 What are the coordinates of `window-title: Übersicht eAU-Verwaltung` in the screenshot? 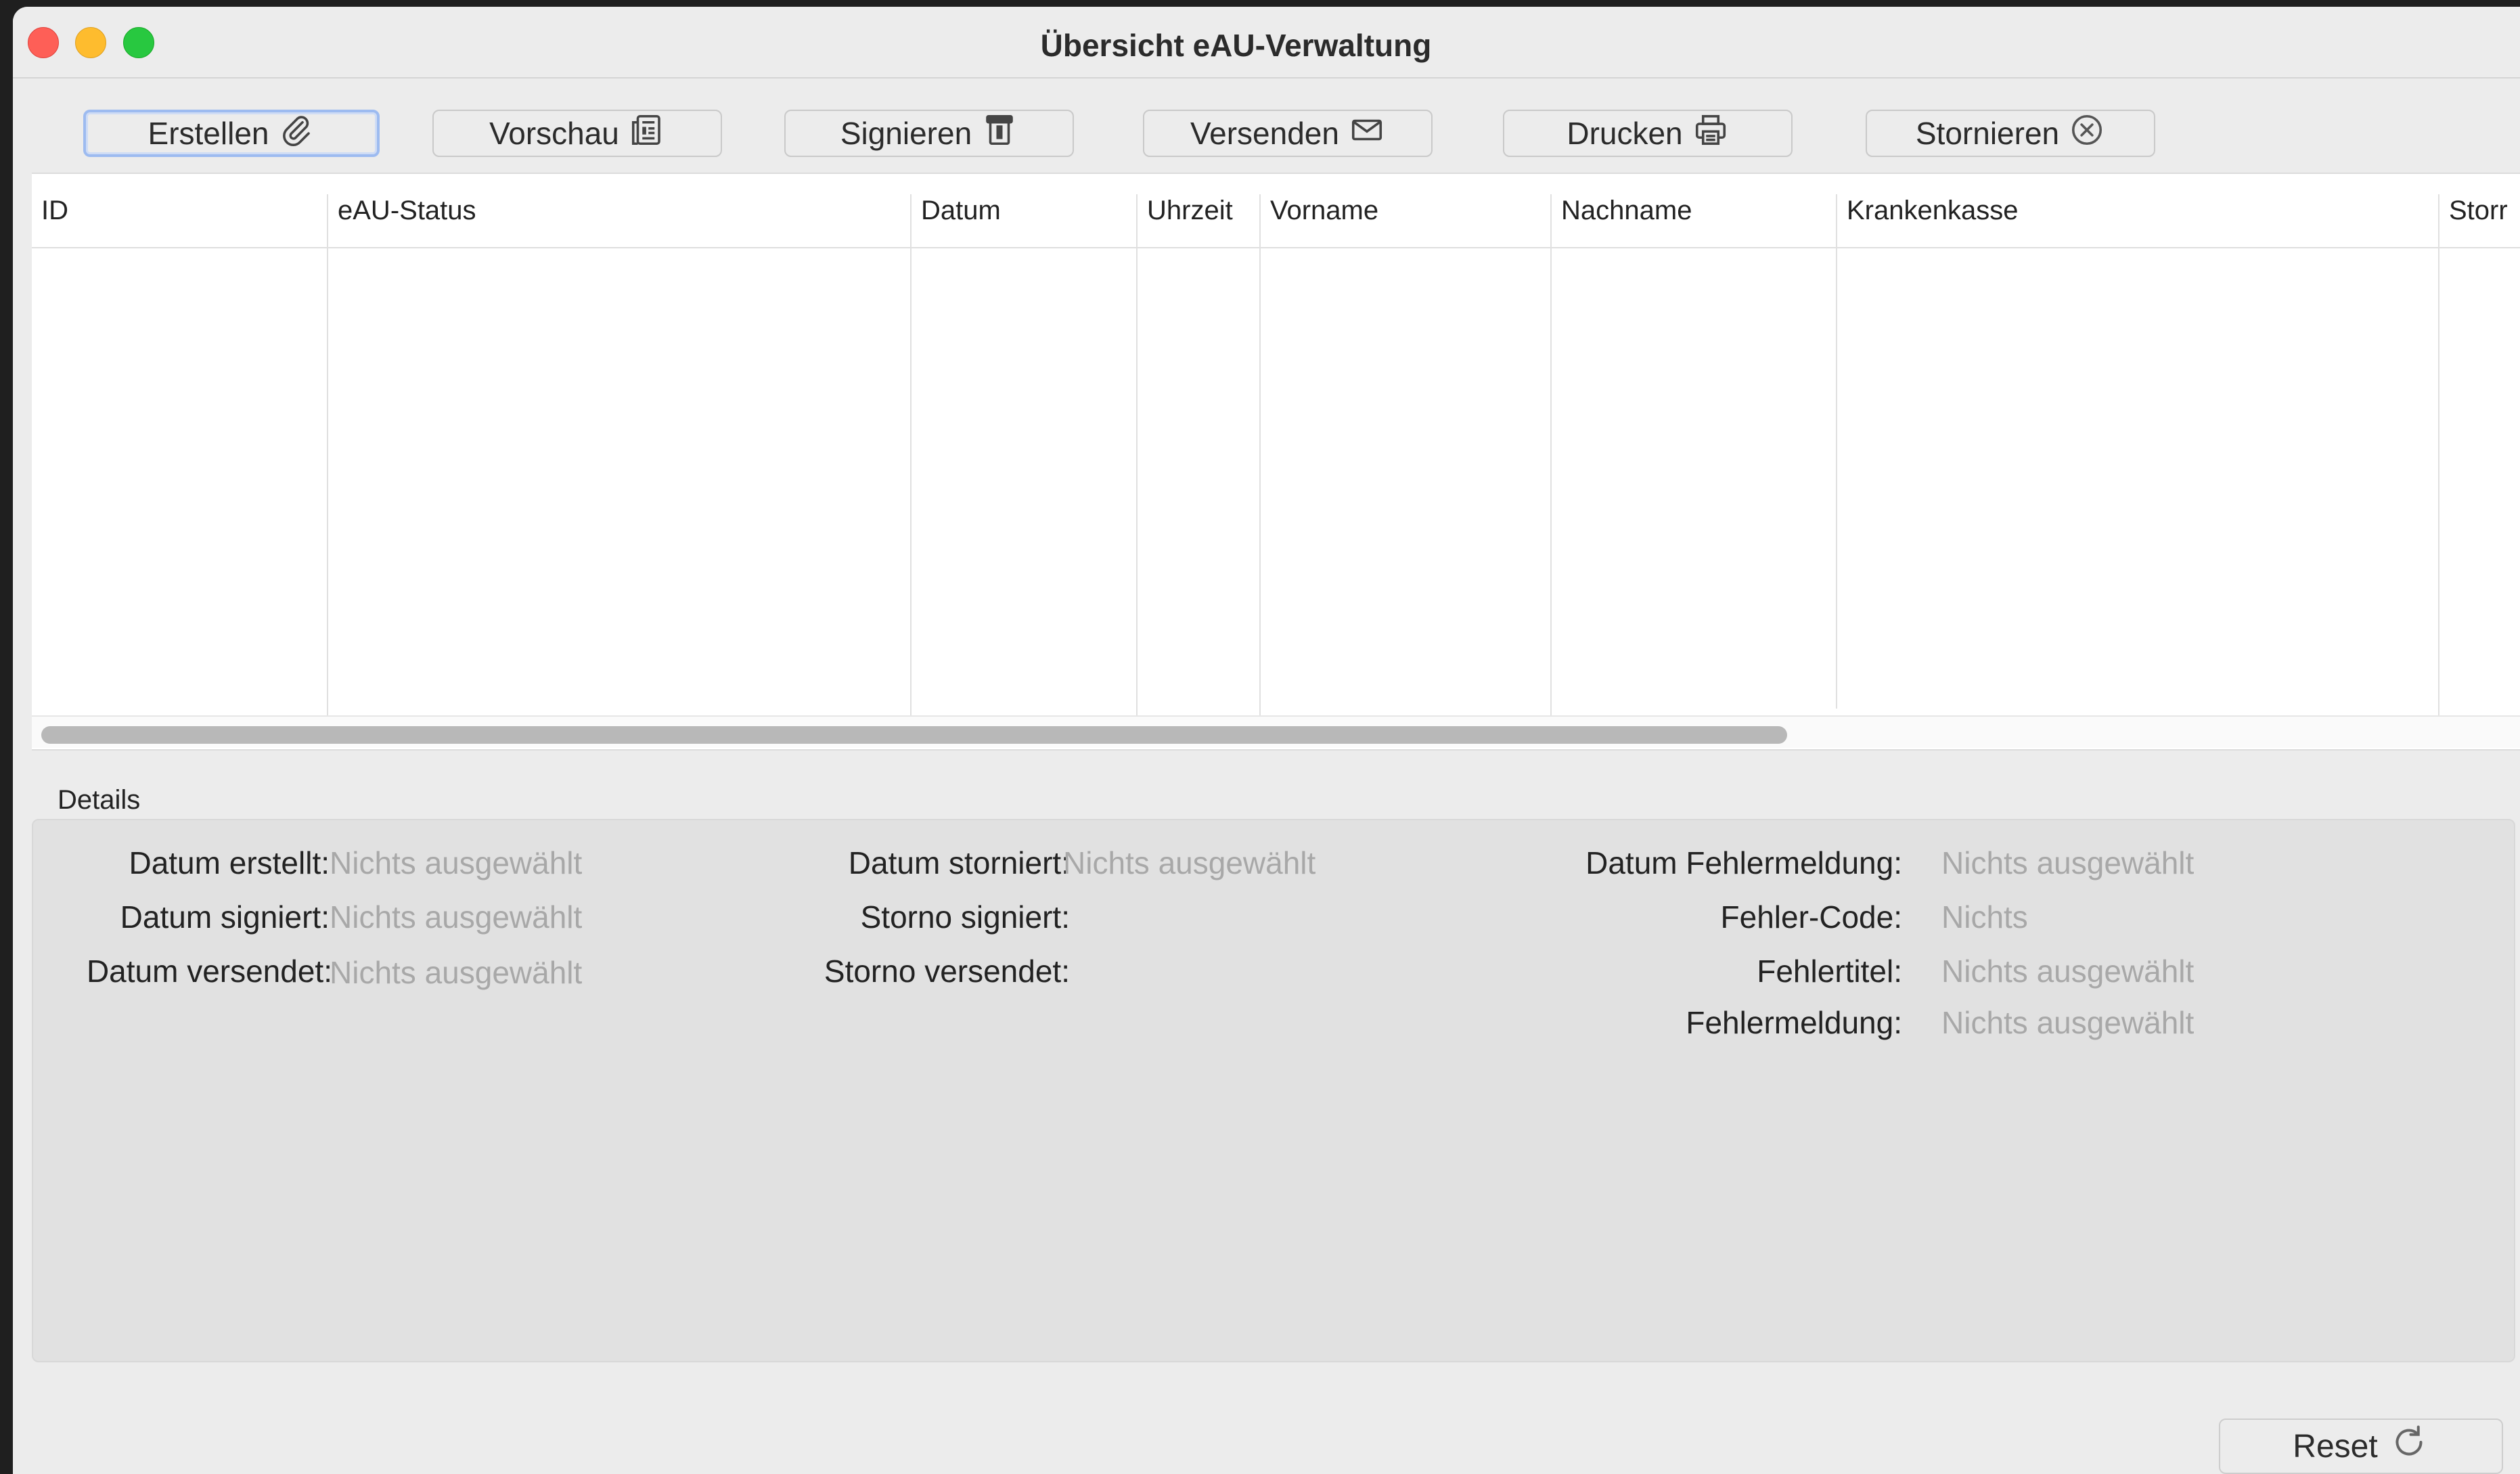 It's located at (1236, 45).